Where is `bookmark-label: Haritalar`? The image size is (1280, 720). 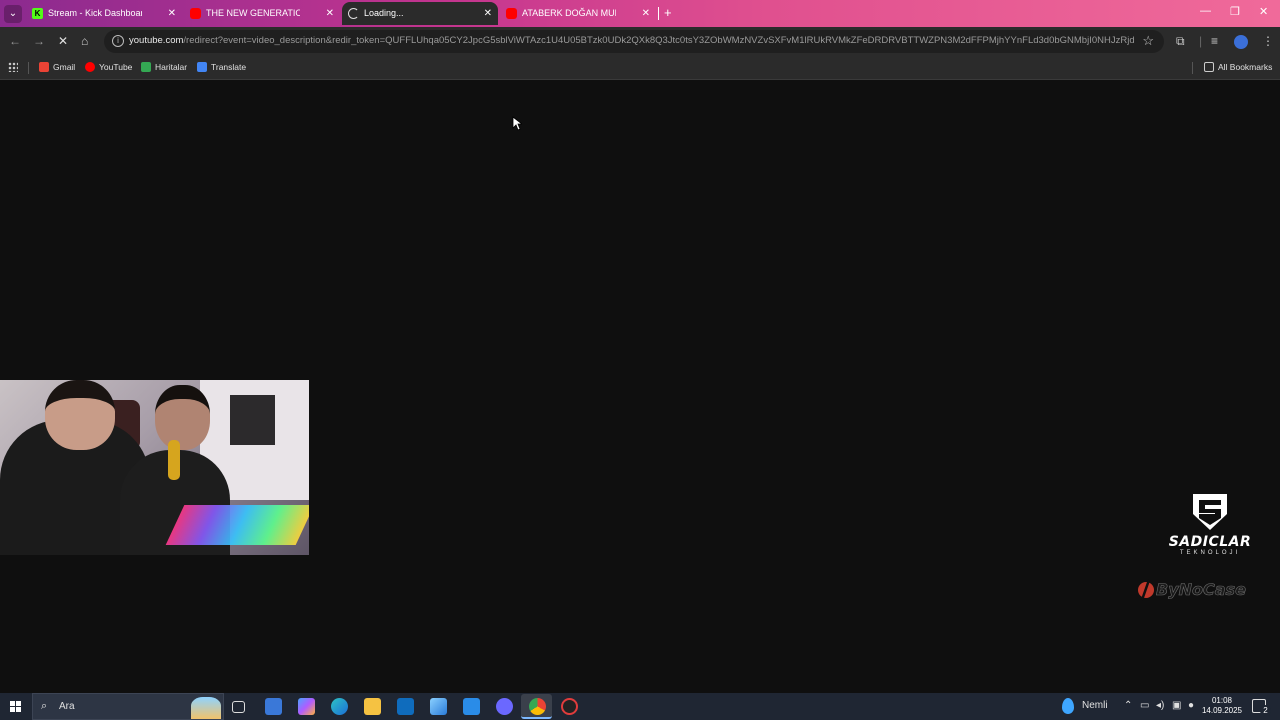
bookmark-label: Haritalar is located at coordinates (171, 67).